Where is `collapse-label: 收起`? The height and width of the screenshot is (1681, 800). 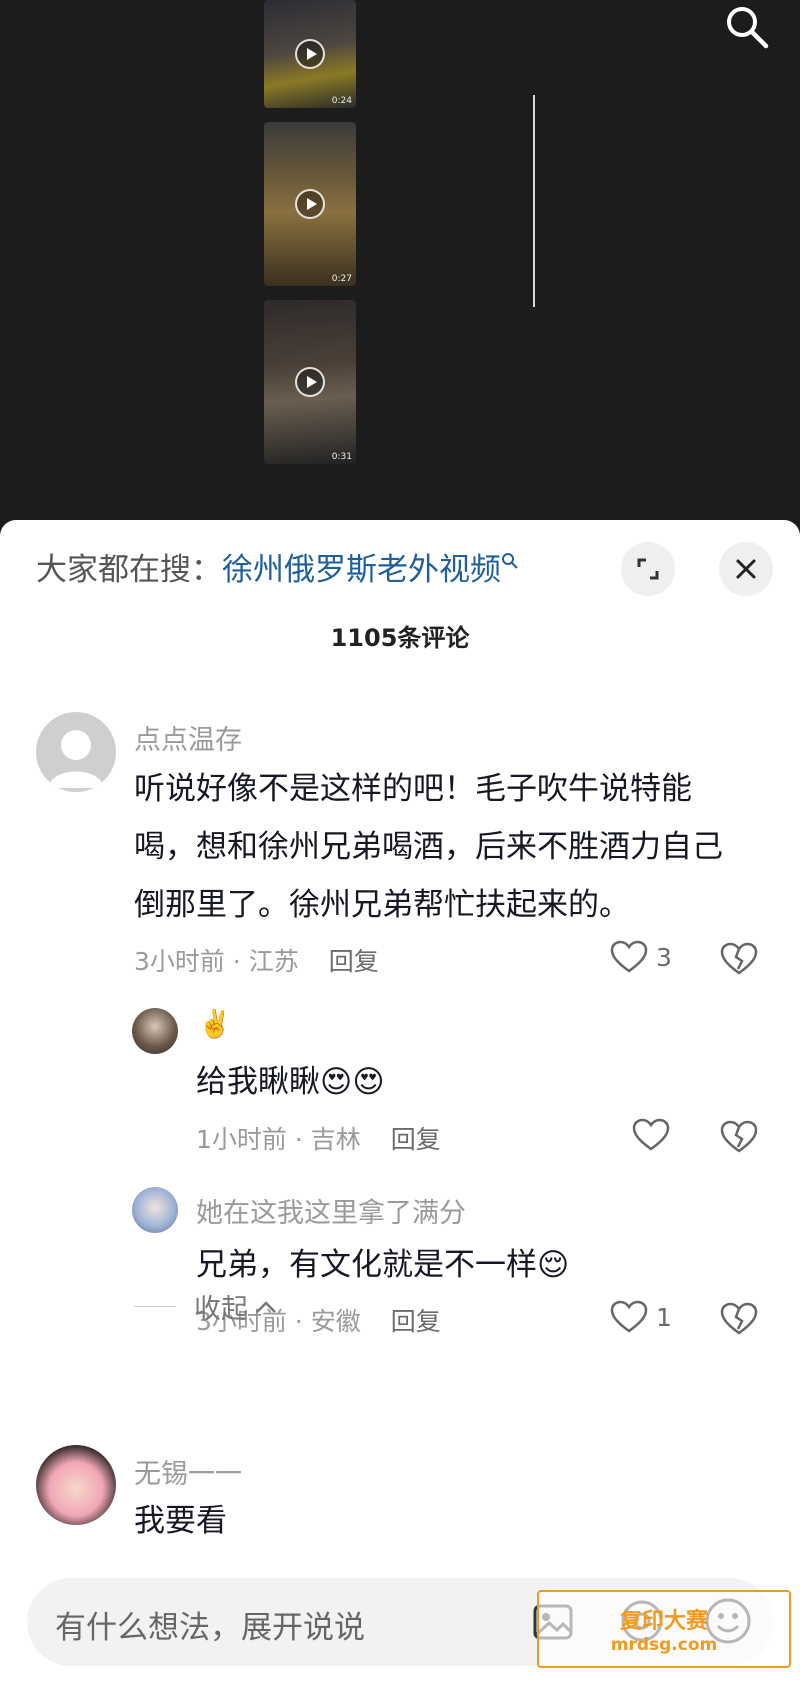
collapse-label: 收起 is located at coordinates (221, 1309).